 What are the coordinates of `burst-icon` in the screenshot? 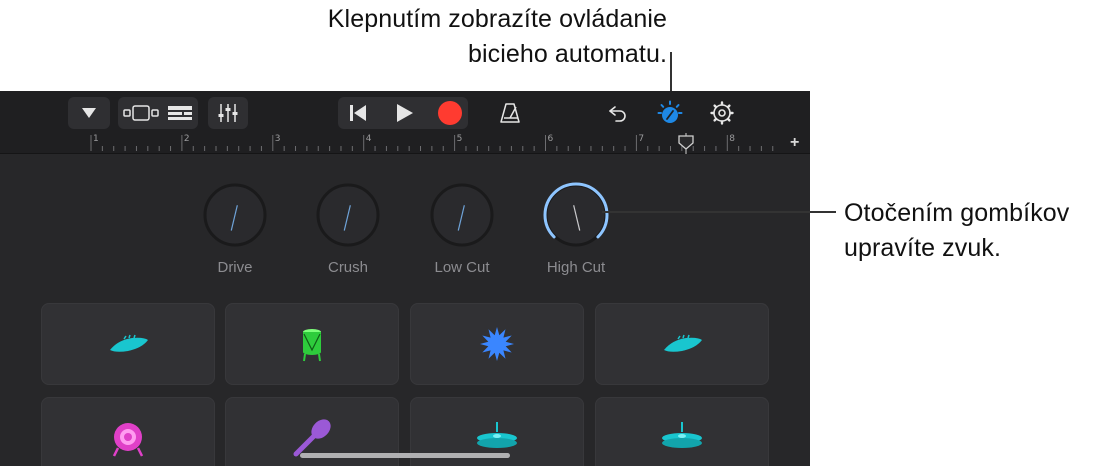 It's located at (497, 344).